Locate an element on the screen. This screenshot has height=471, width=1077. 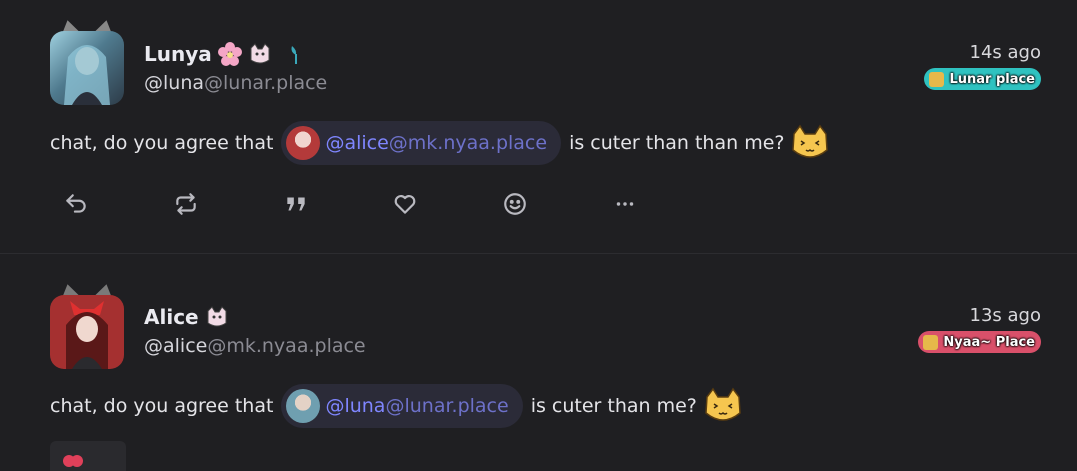
flower-emoji-icon is located at coordinates (229, 54).